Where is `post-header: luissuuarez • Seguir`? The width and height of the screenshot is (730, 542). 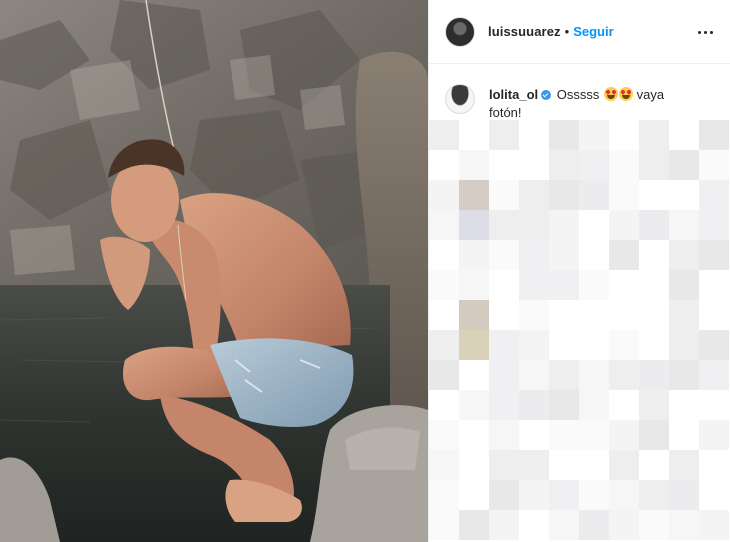
post-header: luissuuarez • Seguir is located at coordinates (579, 32).